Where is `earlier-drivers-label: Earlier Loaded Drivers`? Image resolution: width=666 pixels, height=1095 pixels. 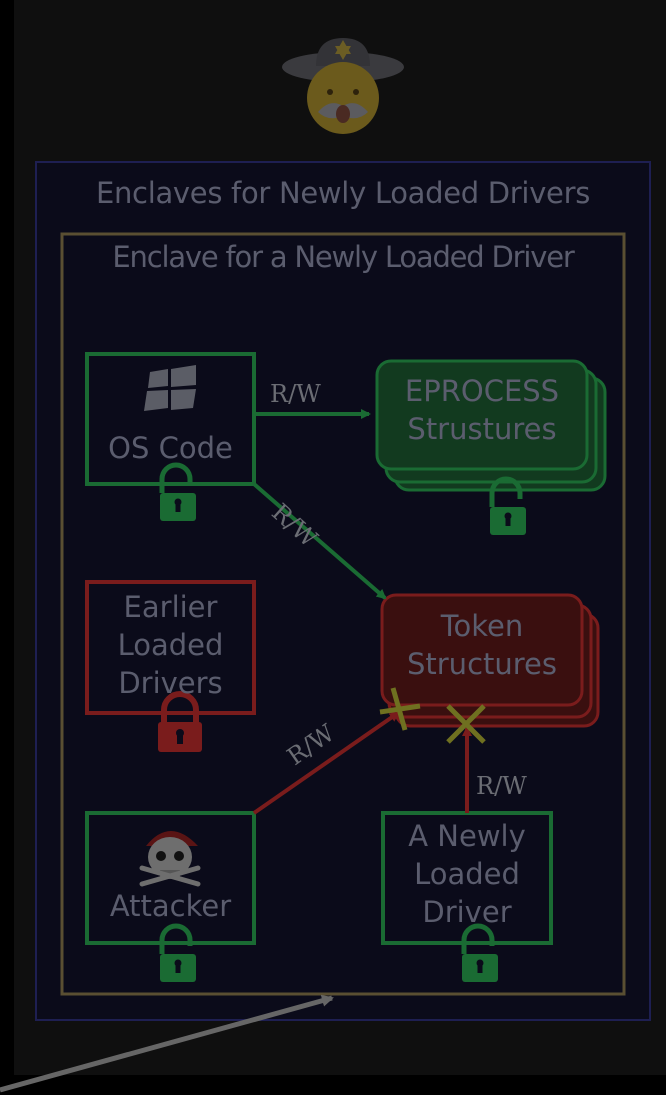 earlier-drivers-label: Earlier Loaded Drivers is located at coordinates (170, 645).